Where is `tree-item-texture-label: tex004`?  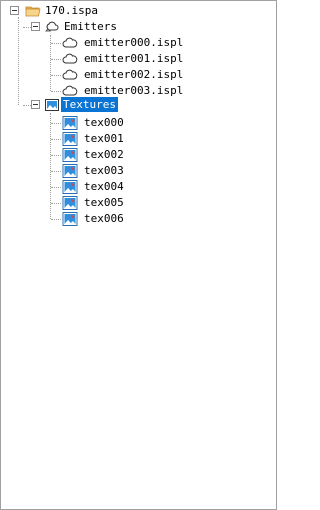
tree-item-texture-label: tex004 is located at coordinates (104, 186).